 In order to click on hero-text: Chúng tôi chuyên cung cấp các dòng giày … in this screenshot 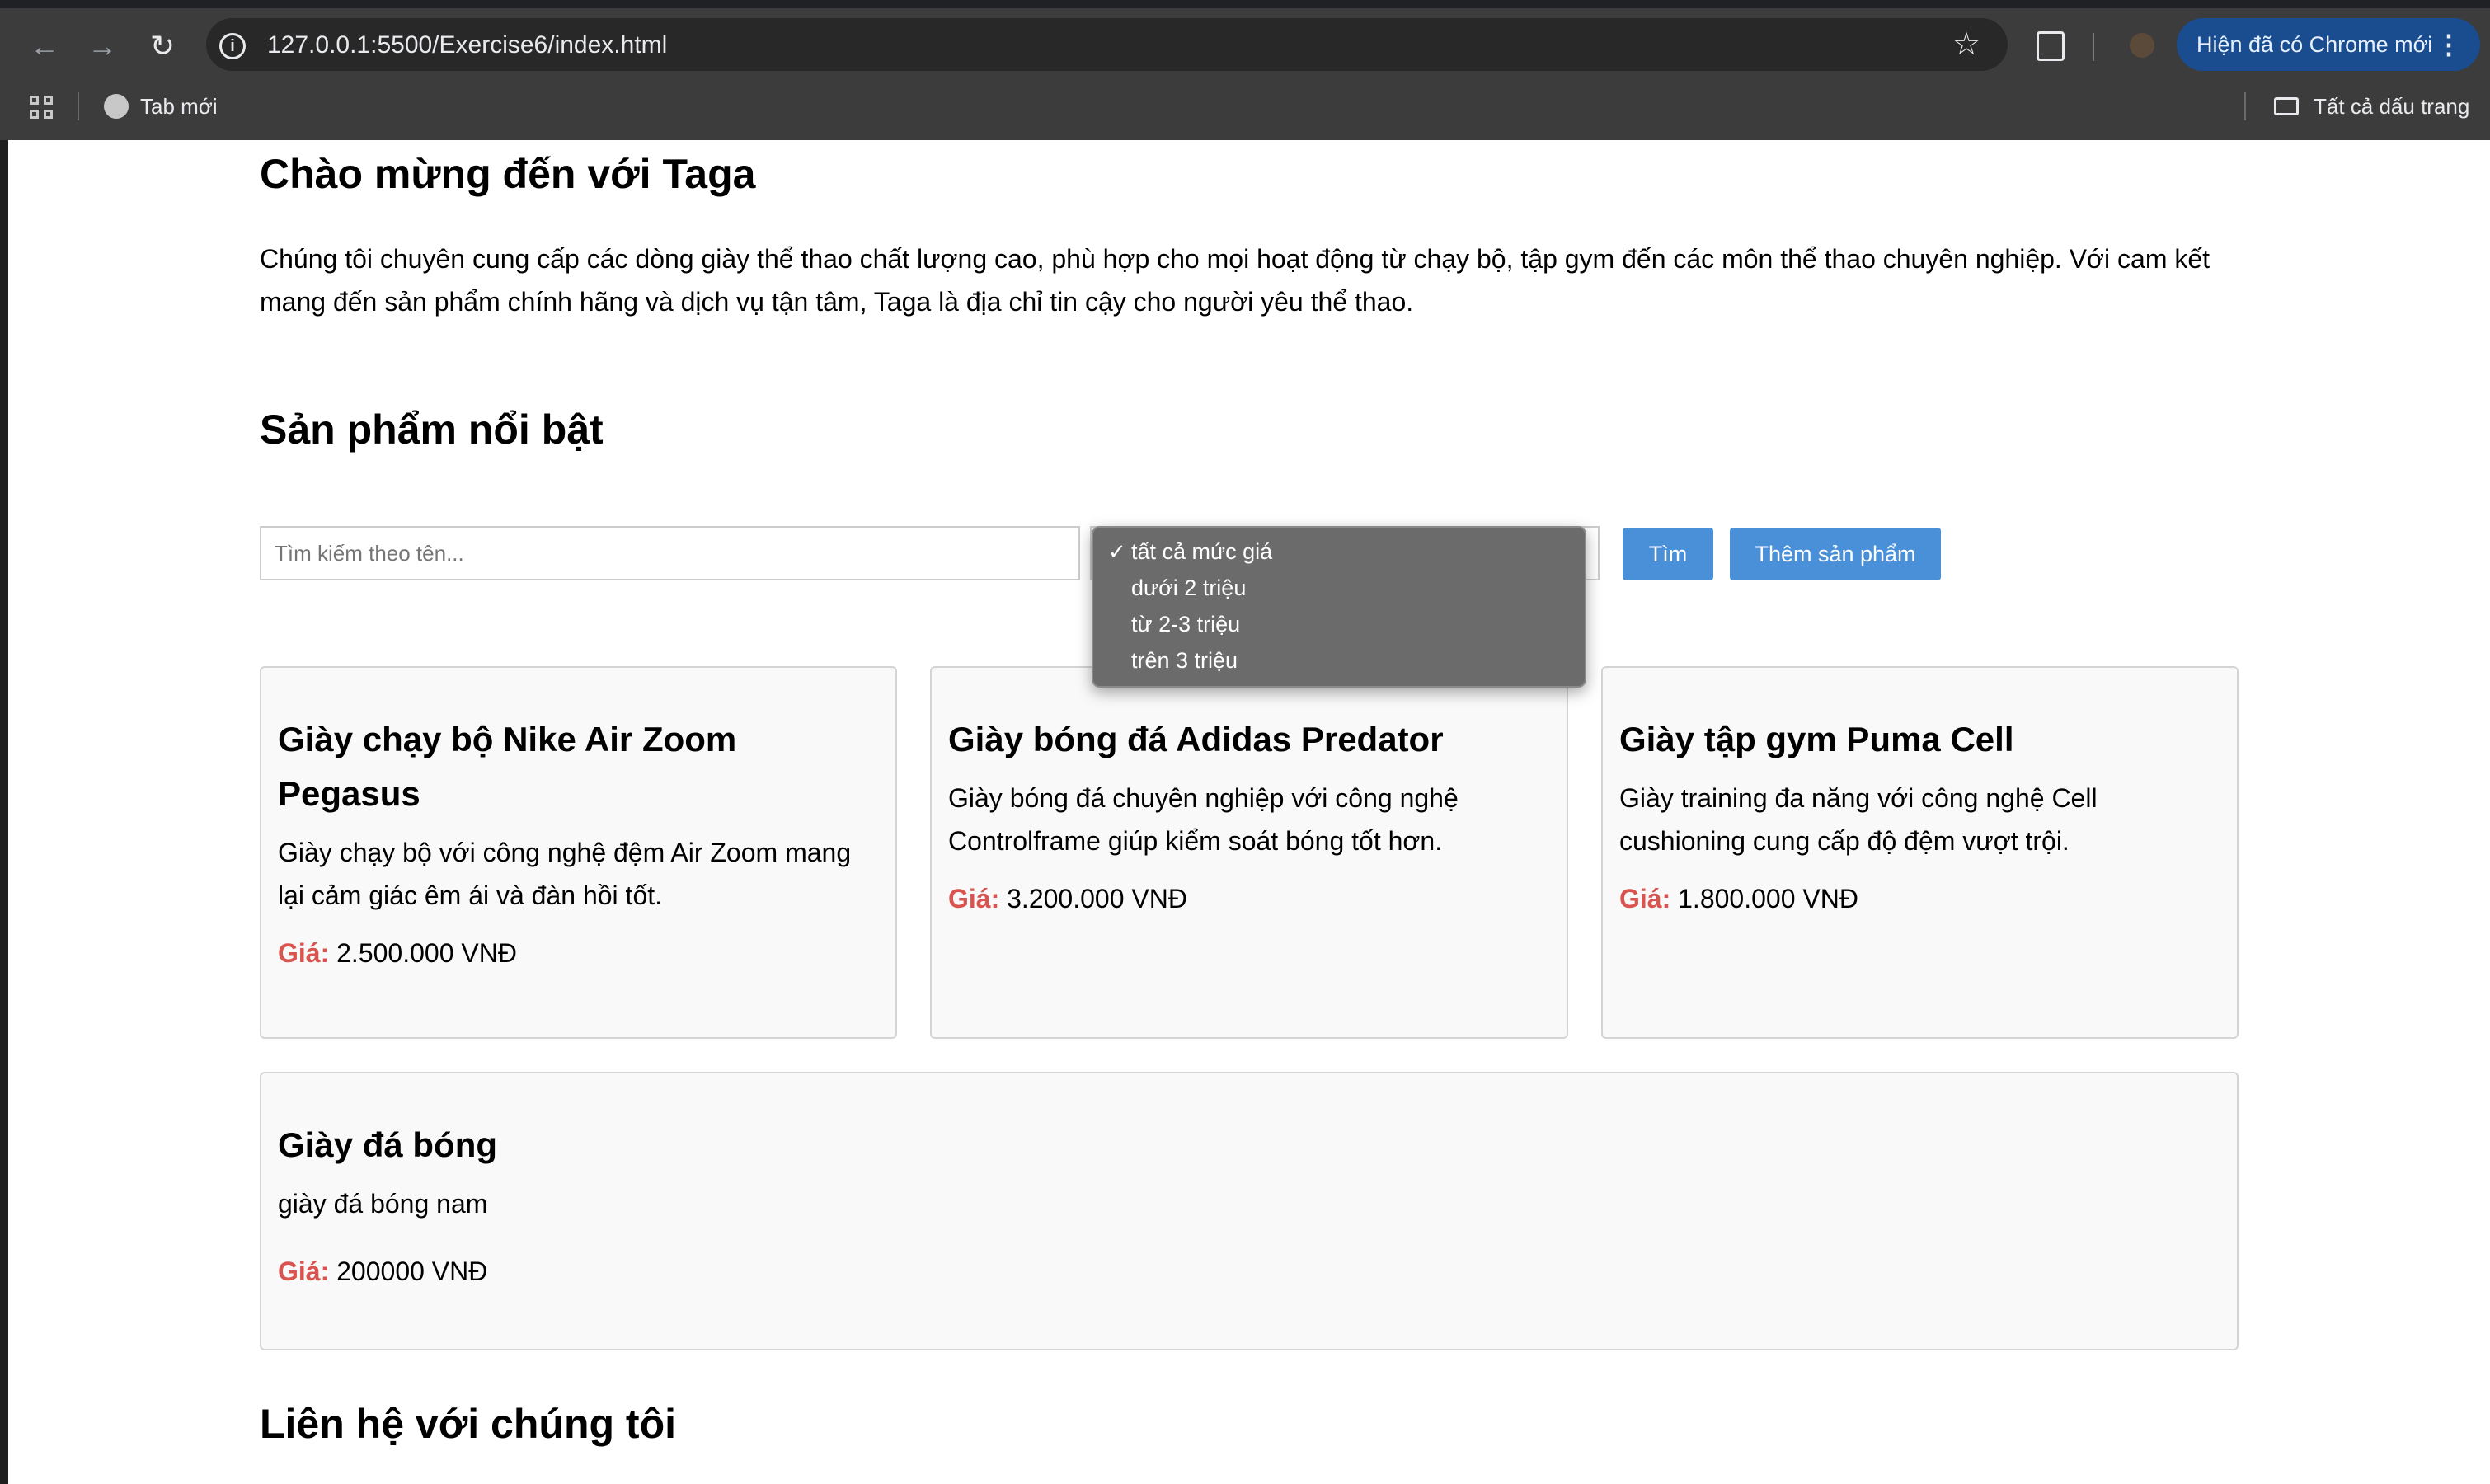, I will do `click(1235, 280)`.